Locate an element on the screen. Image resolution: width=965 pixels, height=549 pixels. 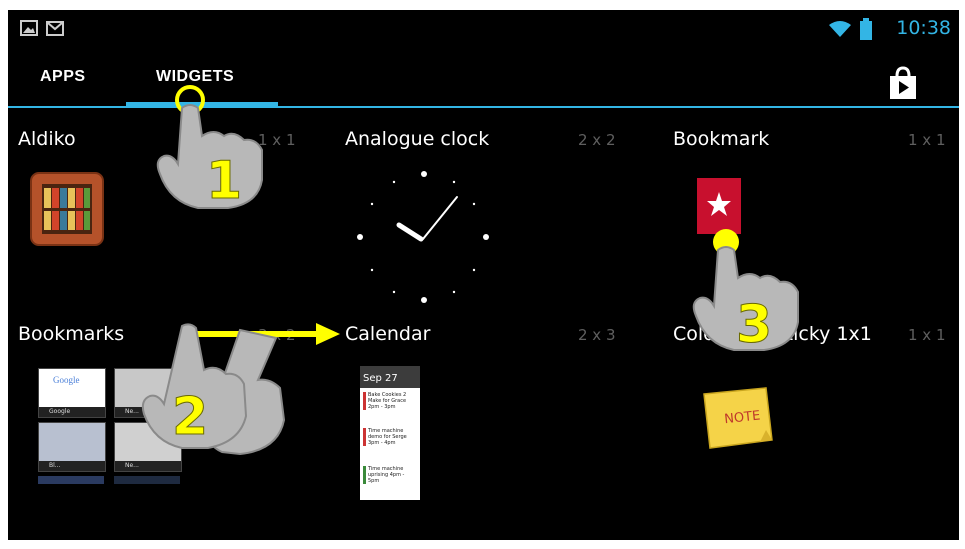
widget-size: 2 x 2 is located at coordinates (597, 140).